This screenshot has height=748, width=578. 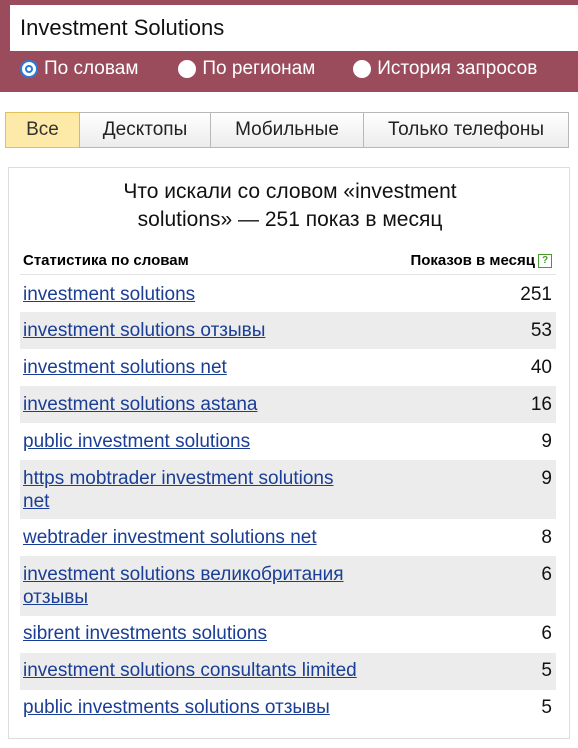 What do you see at coordinates (193, 294) in the screenshot?
I see `keyword-link: investment solutions` at bounding box center [193, 294].